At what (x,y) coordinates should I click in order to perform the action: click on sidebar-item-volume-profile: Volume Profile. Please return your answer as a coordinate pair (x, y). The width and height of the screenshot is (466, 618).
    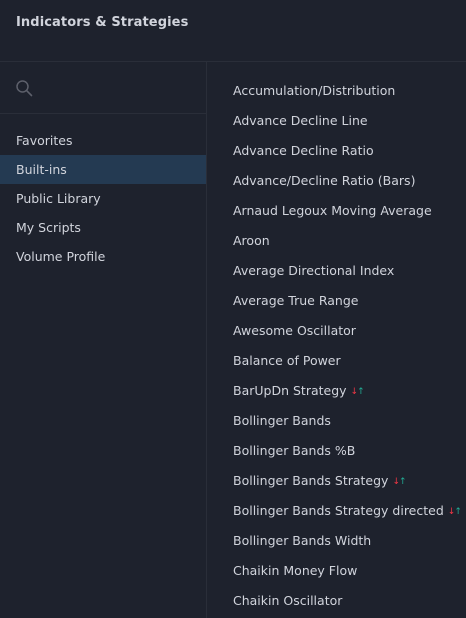
    Looking at the image, I should click on (103, 256).